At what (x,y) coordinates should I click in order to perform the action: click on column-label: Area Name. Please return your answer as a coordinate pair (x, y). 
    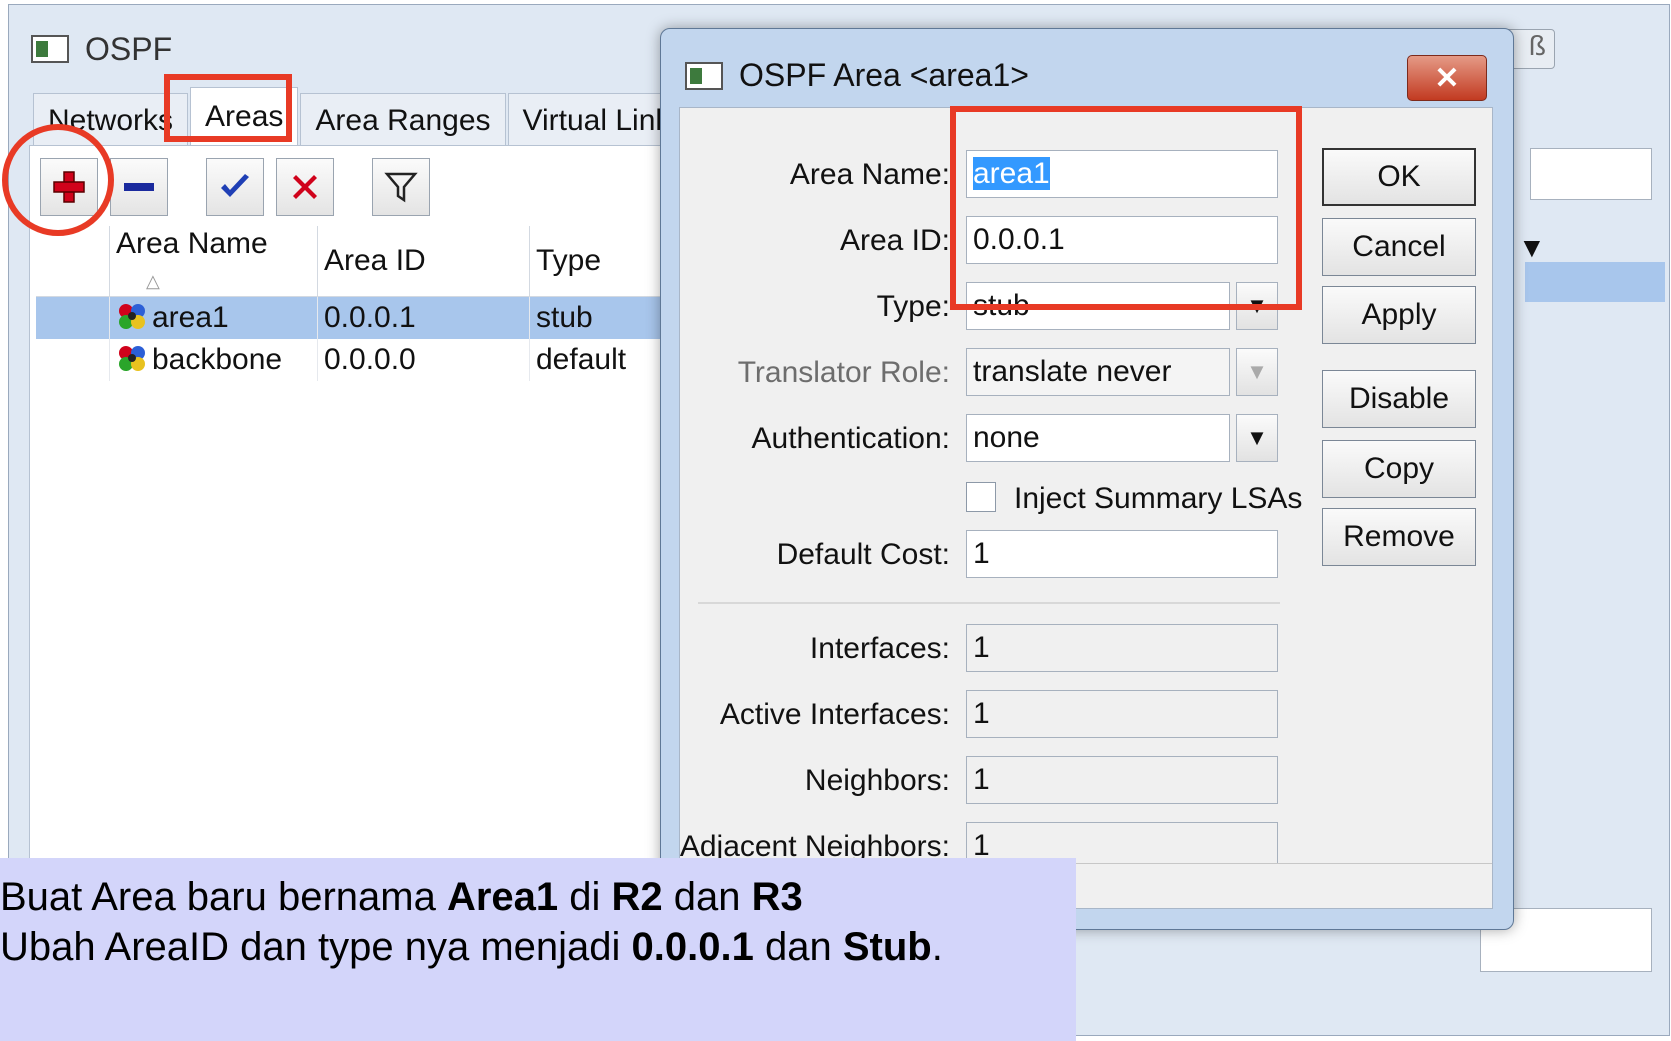
    Looking at the image, I should click on (192, 243).